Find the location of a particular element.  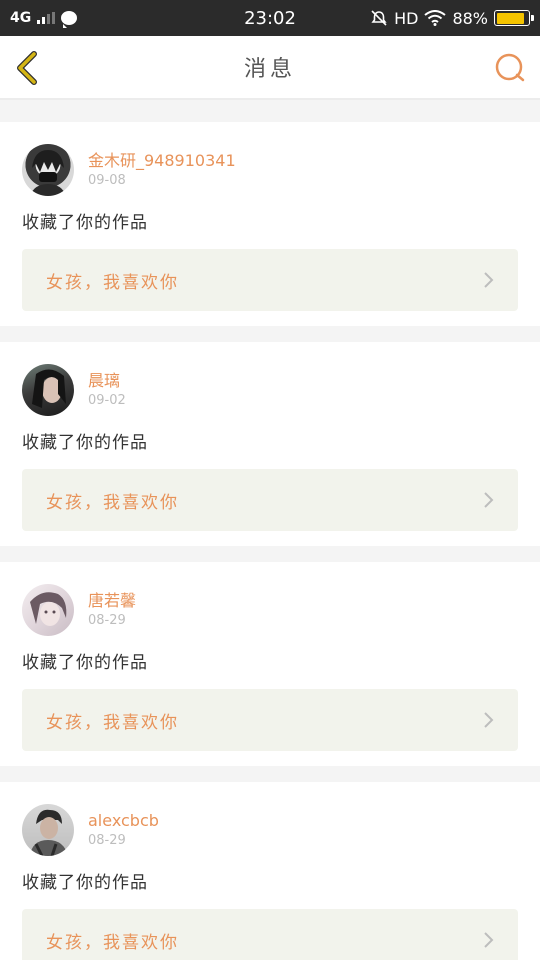

battery-percent: 88% is located at coordinates (470, 18).